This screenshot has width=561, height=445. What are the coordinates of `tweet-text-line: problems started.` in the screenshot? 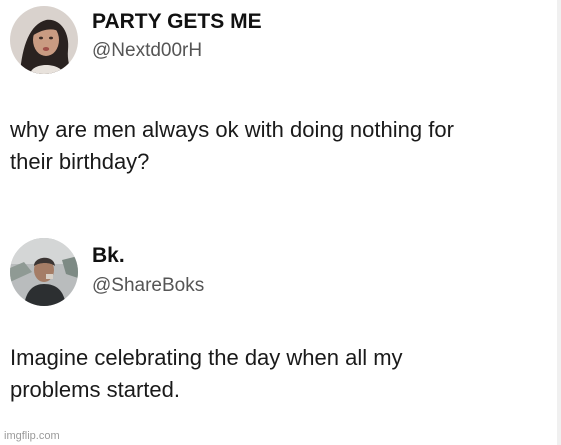 It's located at (95, 389).